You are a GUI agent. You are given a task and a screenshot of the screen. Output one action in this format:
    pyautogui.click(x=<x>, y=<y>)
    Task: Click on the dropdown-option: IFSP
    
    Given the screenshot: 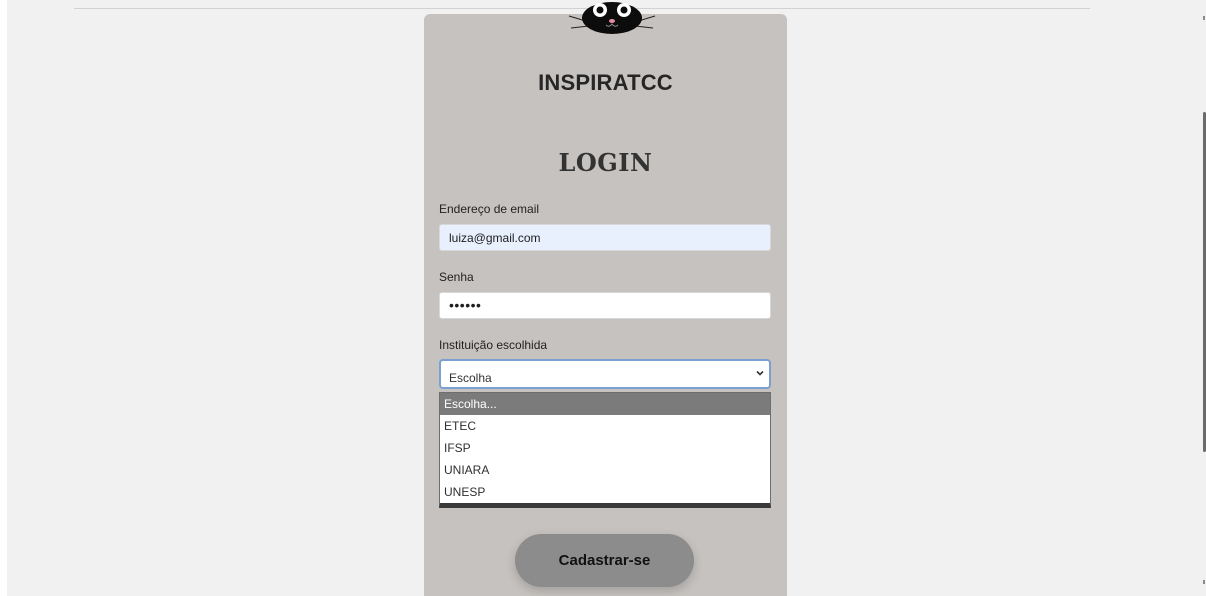 What is the action you would take?
    pyautogui.click(x=605, y=448)
    